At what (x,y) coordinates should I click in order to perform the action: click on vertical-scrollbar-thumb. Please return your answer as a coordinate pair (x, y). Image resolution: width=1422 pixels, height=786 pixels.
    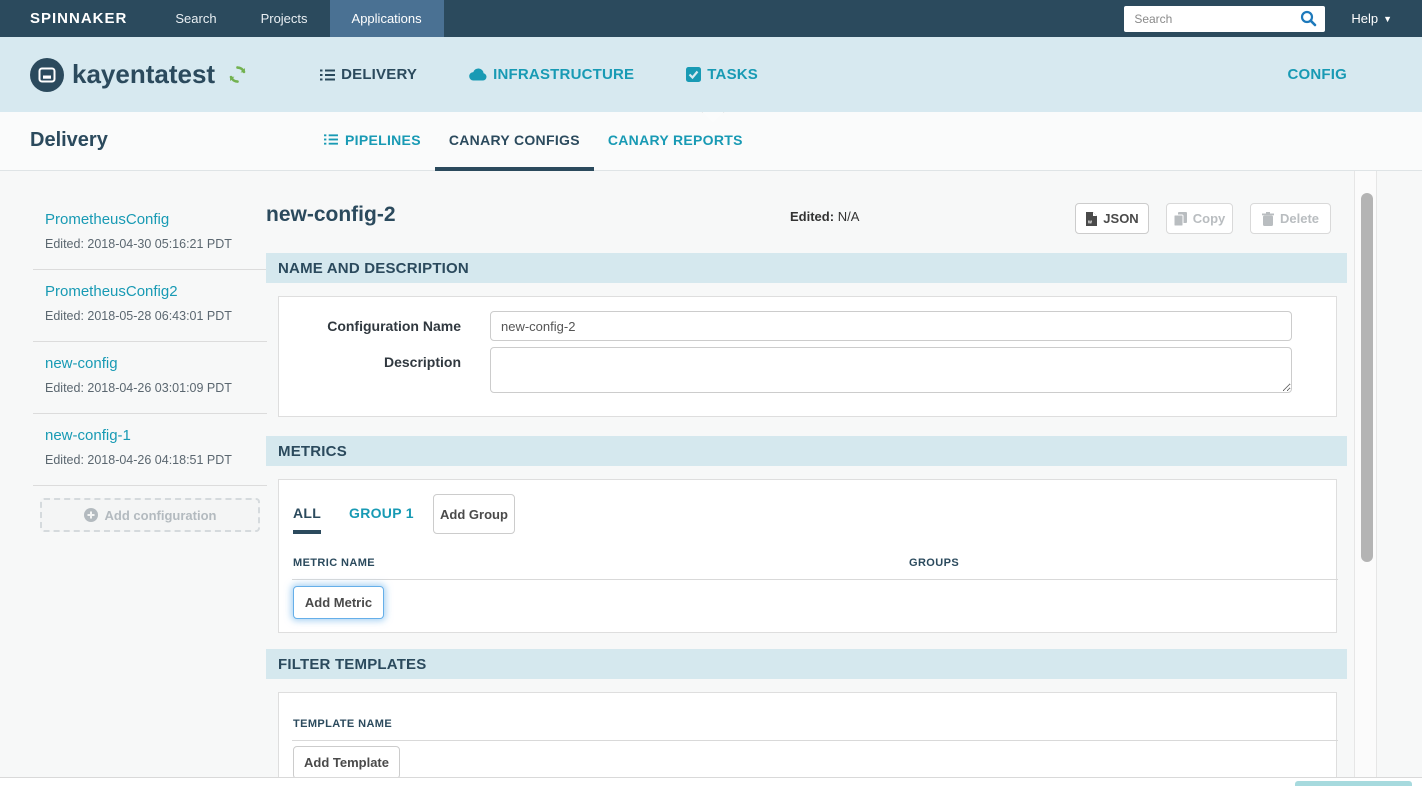
    Looking at the image, I should click on (1367, 377).